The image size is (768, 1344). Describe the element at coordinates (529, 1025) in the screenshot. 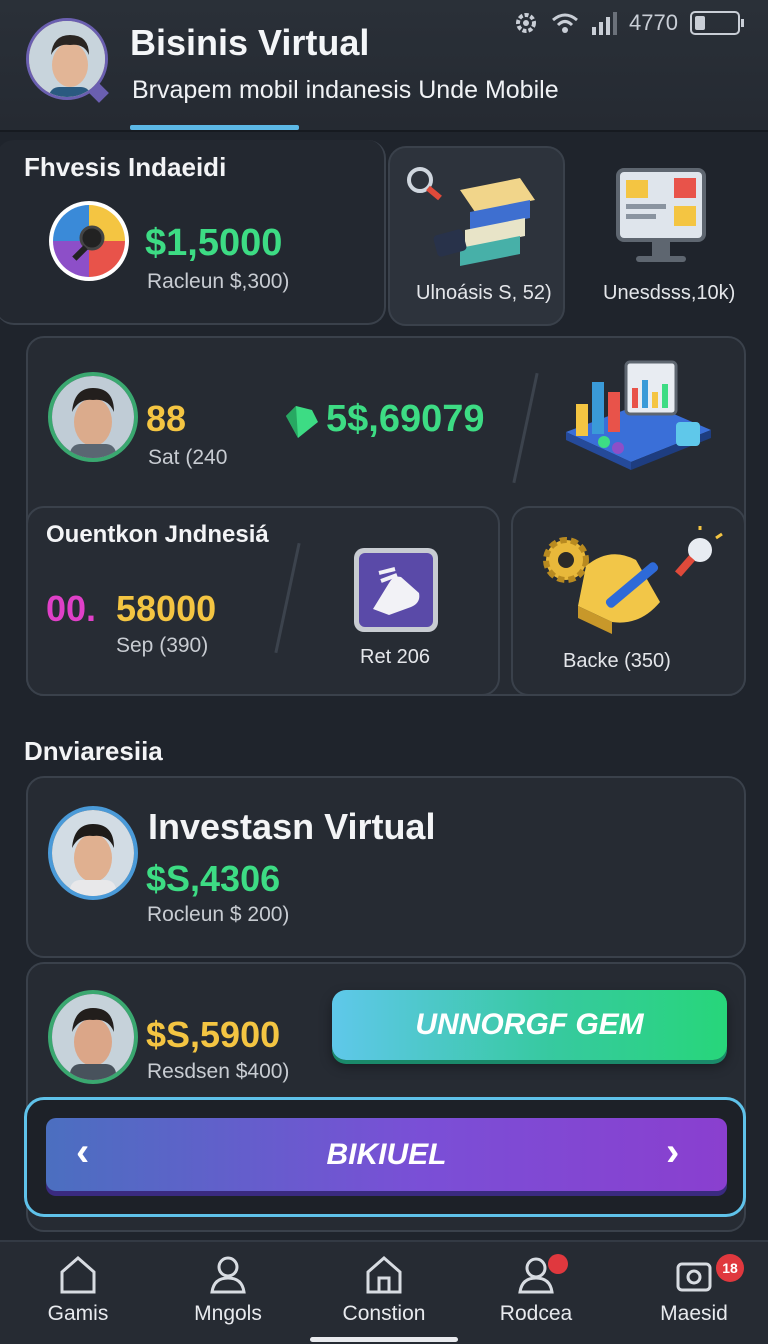

I see `upgrade-gem-button: UNNORGF GEM` at that location.